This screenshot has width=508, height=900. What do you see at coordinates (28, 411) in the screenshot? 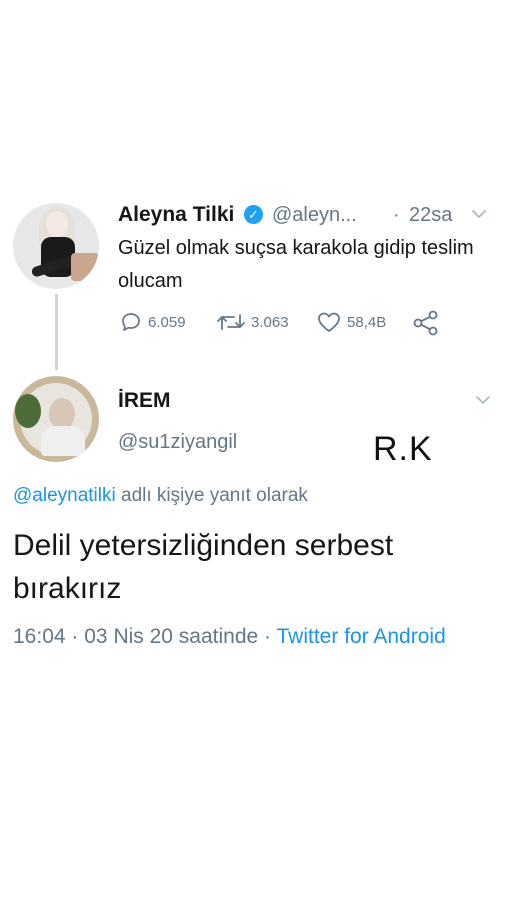
I see `avatar-plant` at bounding box center [28, 411].